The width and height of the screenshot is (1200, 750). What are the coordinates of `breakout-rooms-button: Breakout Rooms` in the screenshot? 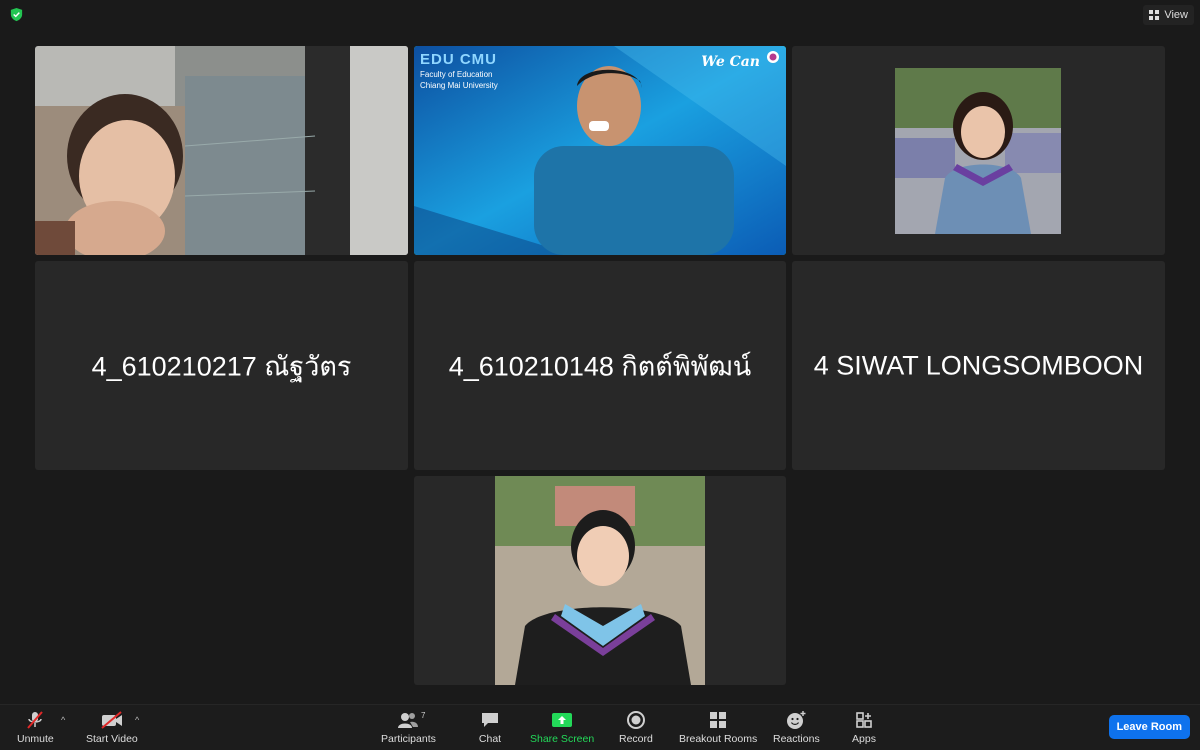 It's located at (718, 727).